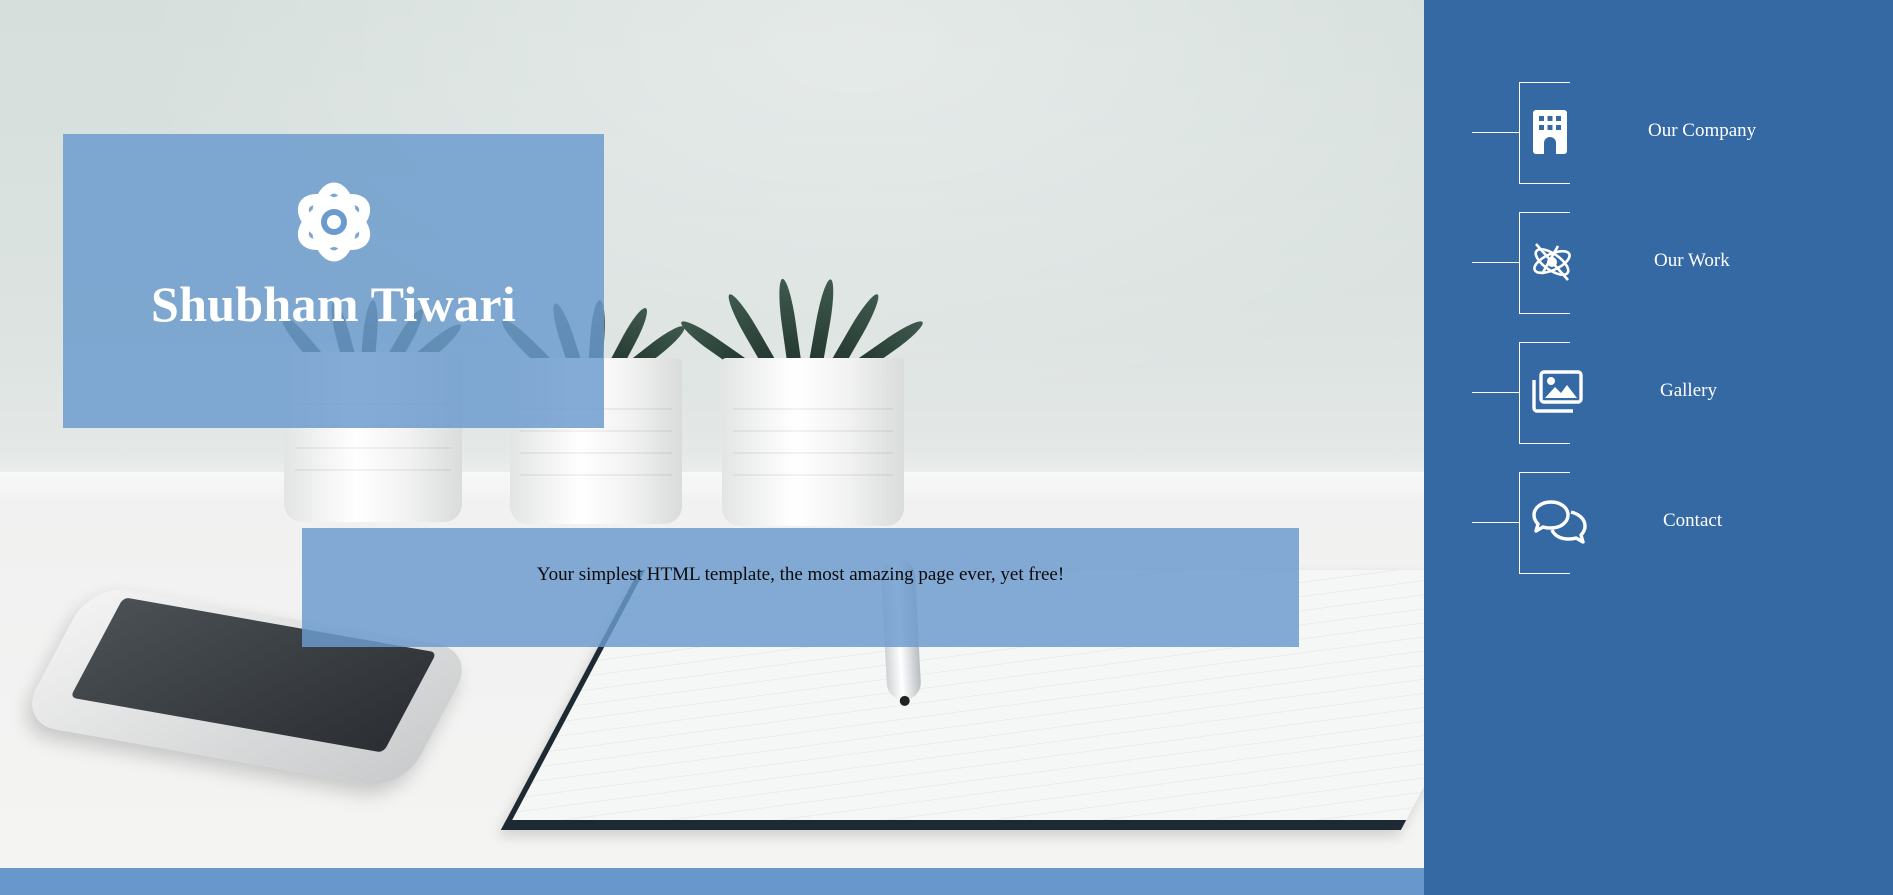  What do you see at coordinates (1693, 520) in the screenshot?
I see `nav-label-contact: Contact` at bounding box center [1693, 520].